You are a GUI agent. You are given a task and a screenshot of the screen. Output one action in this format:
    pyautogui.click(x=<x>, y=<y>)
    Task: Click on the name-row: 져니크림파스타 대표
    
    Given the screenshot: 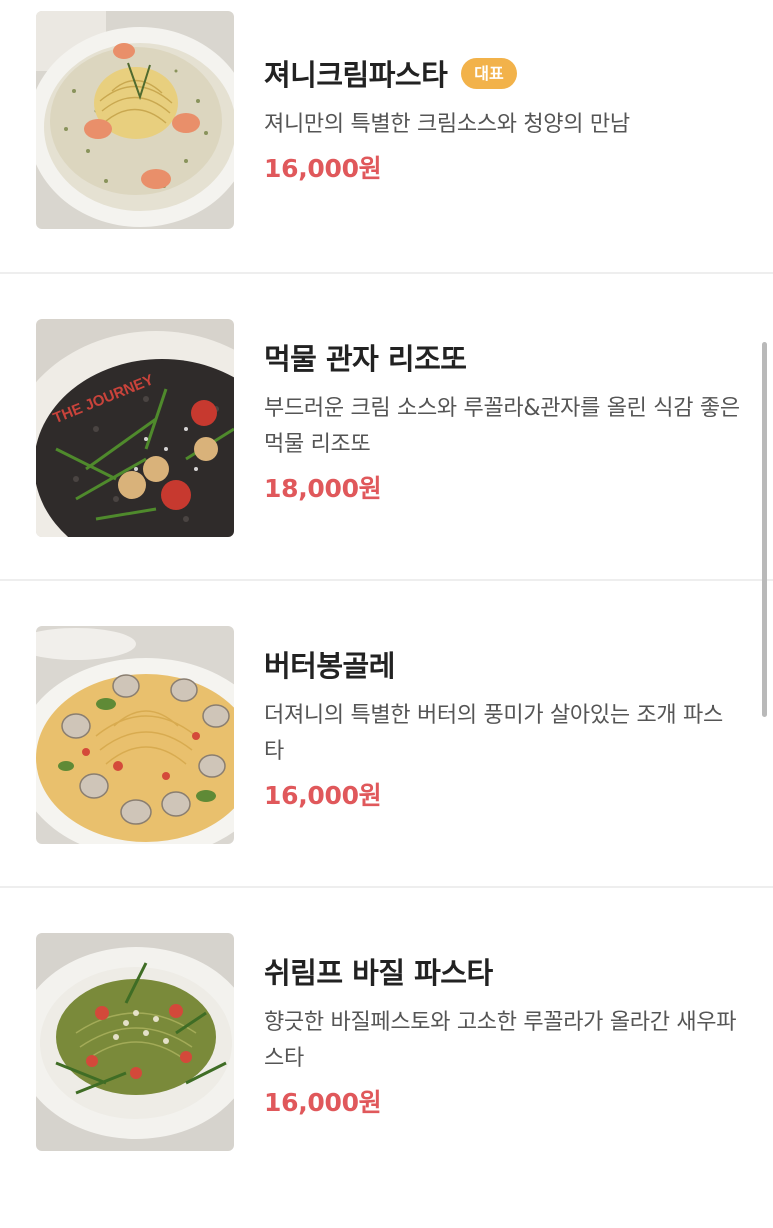 What is the action you would take?
    pyautogui.click(x=504, y=73)
    